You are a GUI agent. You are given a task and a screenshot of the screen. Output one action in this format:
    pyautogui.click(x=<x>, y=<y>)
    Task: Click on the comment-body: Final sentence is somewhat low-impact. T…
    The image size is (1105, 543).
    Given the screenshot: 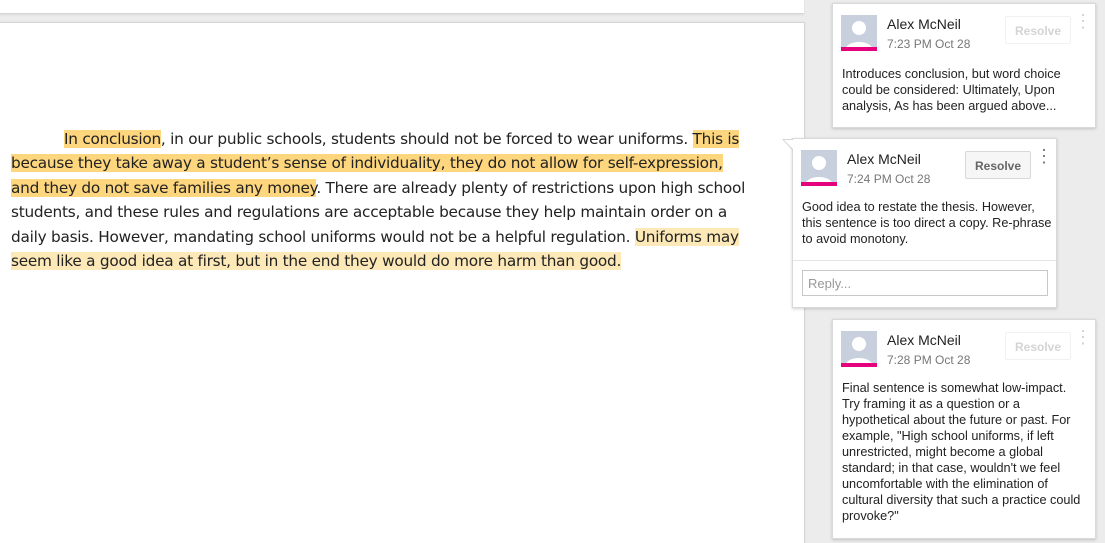 What is the action you would take?
    pyautogui.click(x=961, y=452)
    